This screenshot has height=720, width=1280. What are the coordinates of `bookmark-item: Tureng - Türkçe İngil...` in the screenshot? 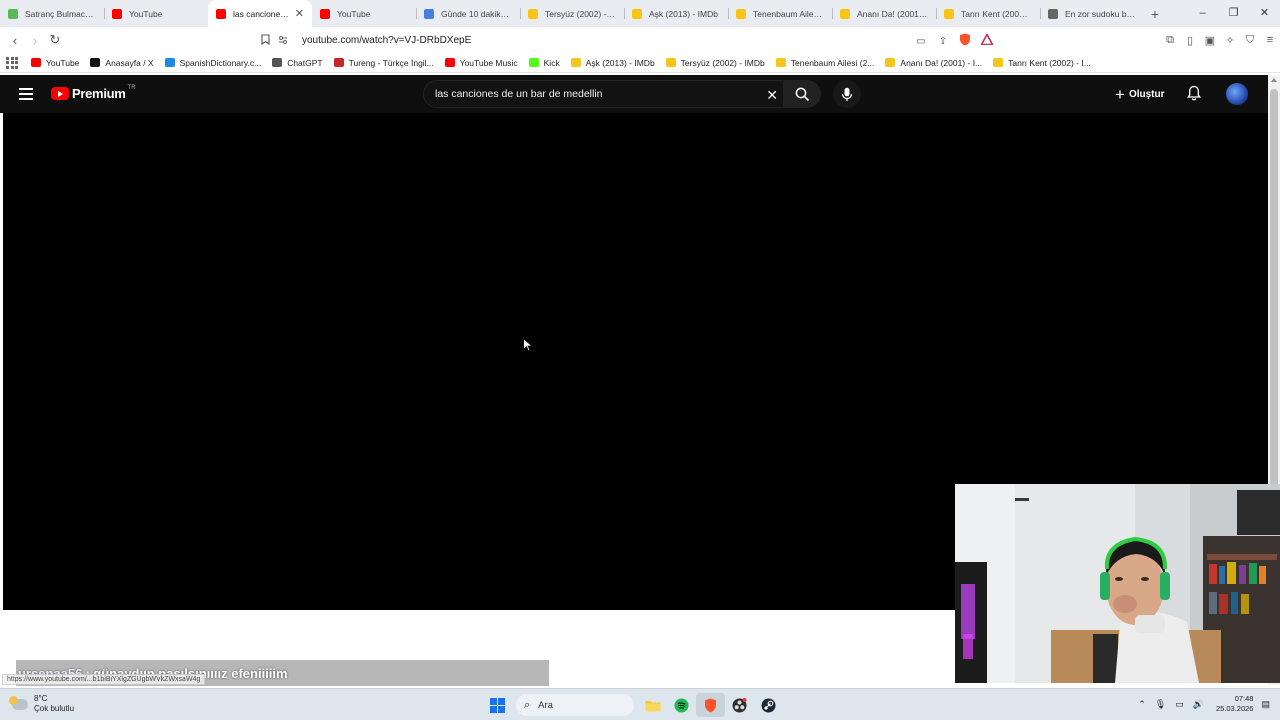 It's located at (383, 62).